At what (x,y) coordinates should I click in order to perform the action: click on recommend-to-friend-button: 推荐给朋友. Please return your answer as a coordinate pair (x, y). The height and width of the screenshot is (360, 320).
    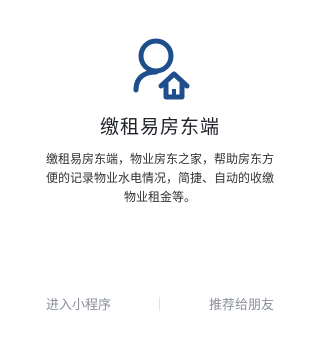
    Looking at the image, I should click on (241, 303).